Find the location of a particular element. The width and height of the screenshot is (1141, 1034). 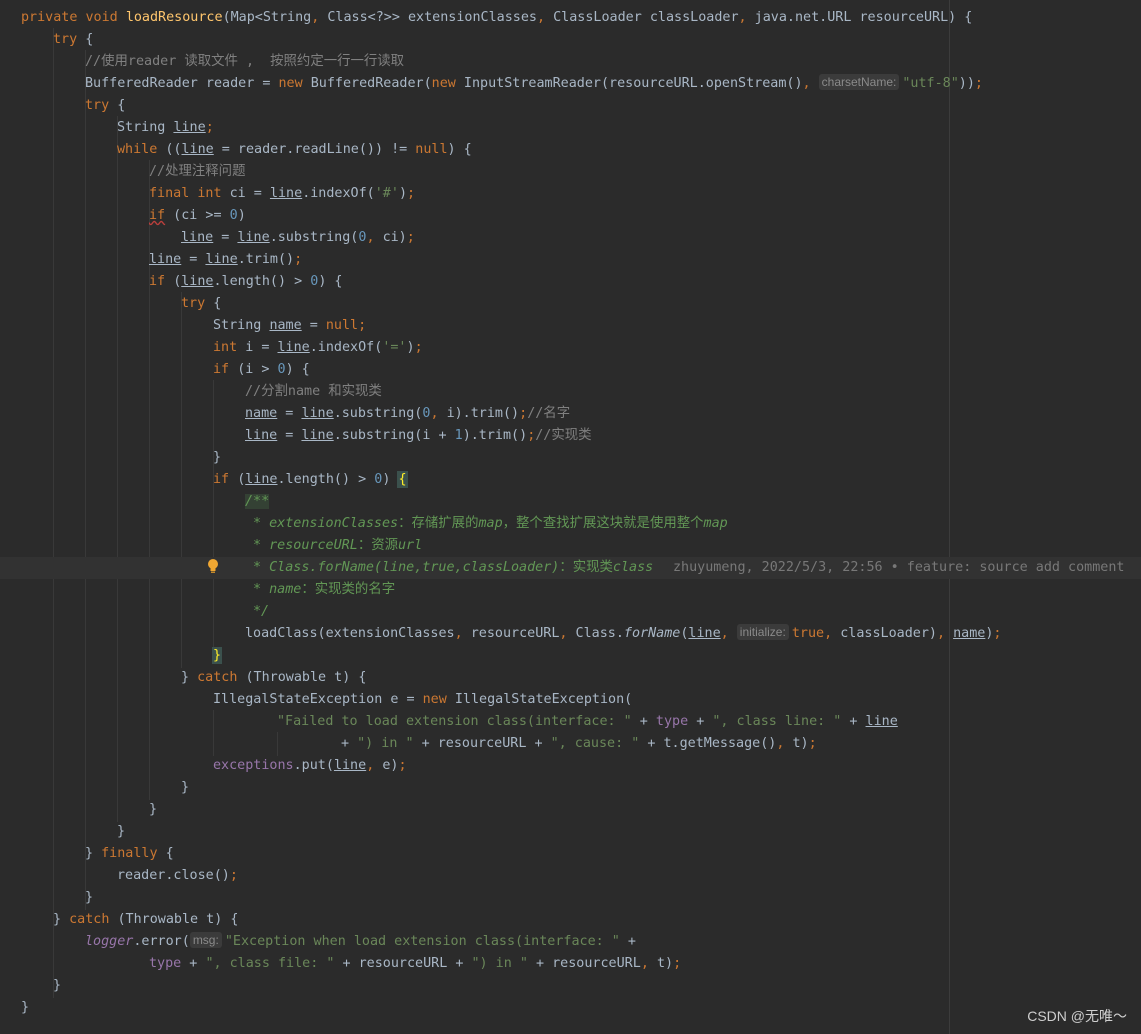

code-line: //处理注释问题 is located at coordinates (645, 172).